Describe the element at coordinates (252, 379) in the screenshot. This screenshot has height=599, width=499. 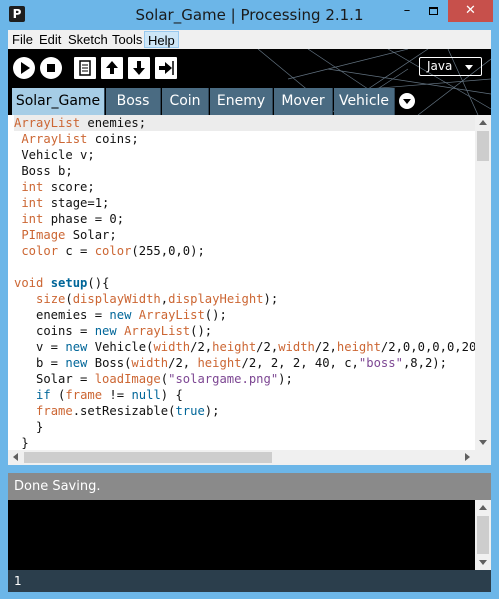
I see `code-line: Solar = loadImage("solargame.png");` at that location.